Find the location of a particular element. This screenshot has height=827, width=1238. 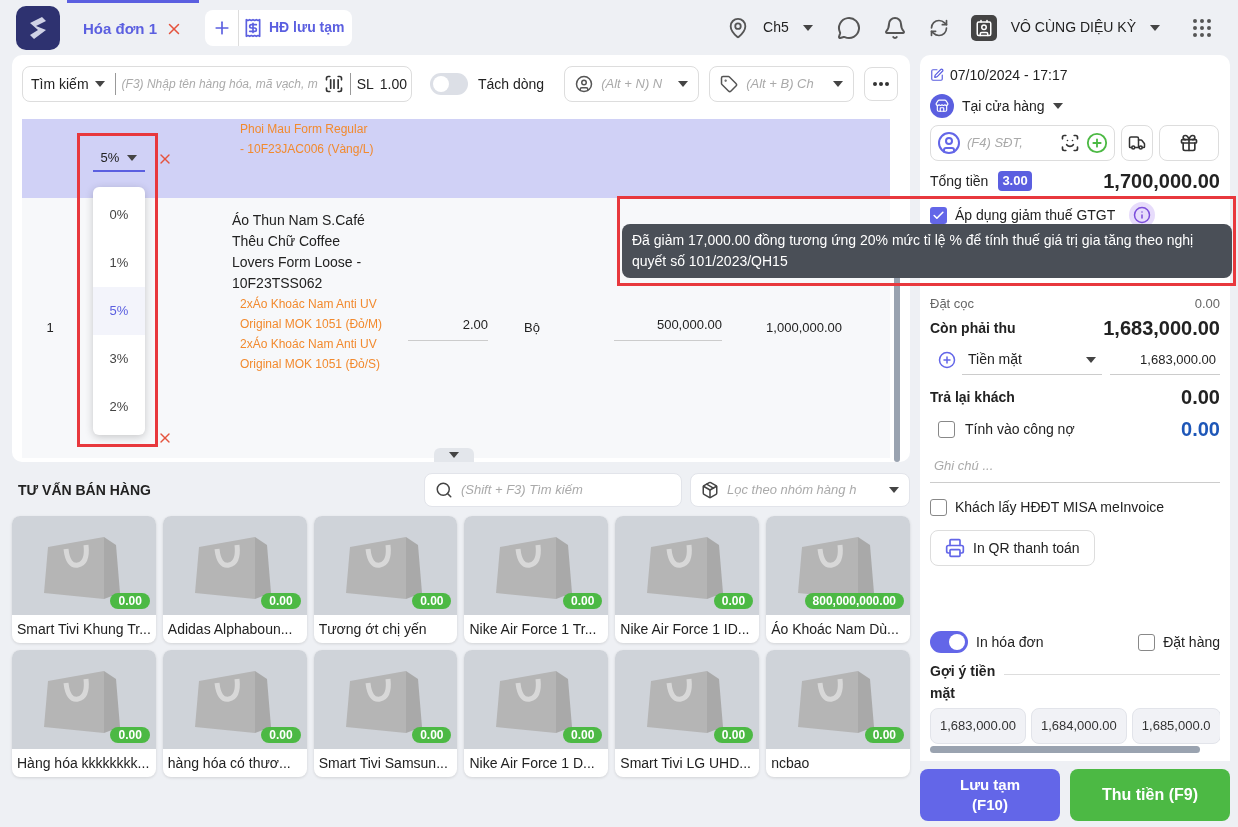

debt-label: Tính vào công nợ is located at coordinates (1020, 429).